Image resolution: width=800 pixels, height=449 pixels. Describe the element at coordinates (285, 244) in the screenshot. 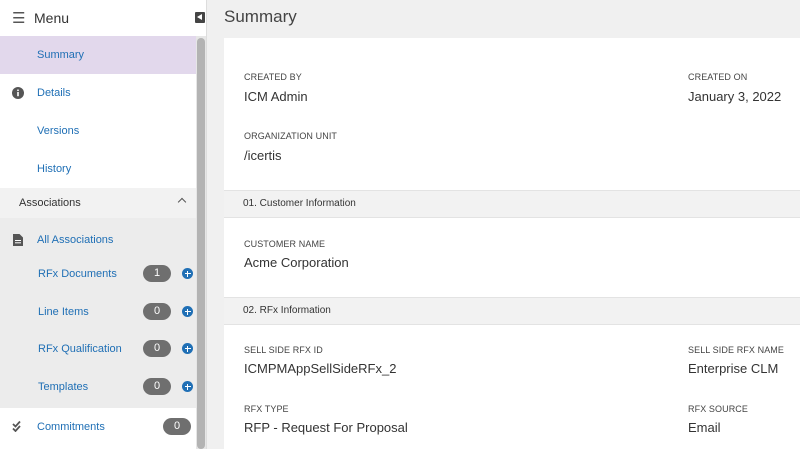

I see `customer-name-label: CUSTOMER NAME` at that location.